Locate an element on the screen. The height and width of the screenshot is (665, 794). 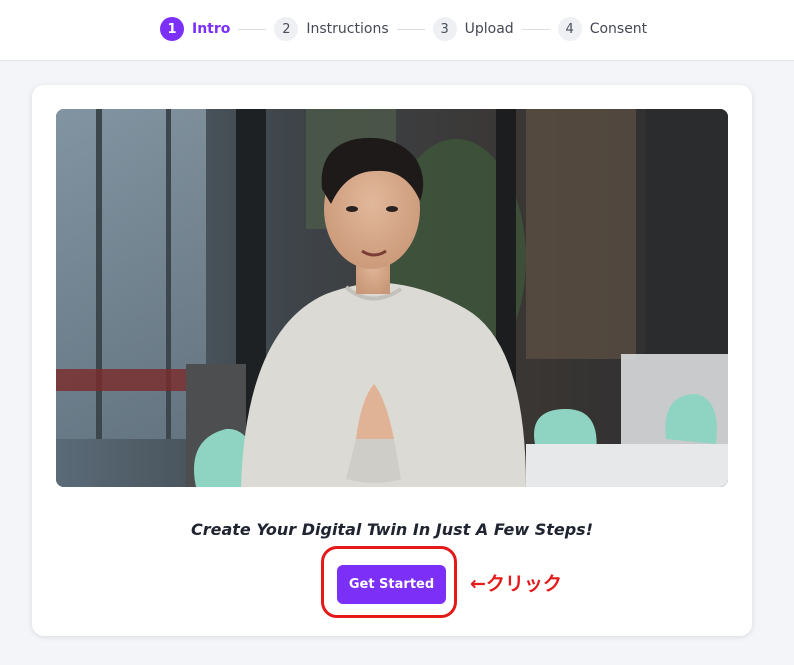
step-upload: 3 Upload is located at coordinates (473, 29).